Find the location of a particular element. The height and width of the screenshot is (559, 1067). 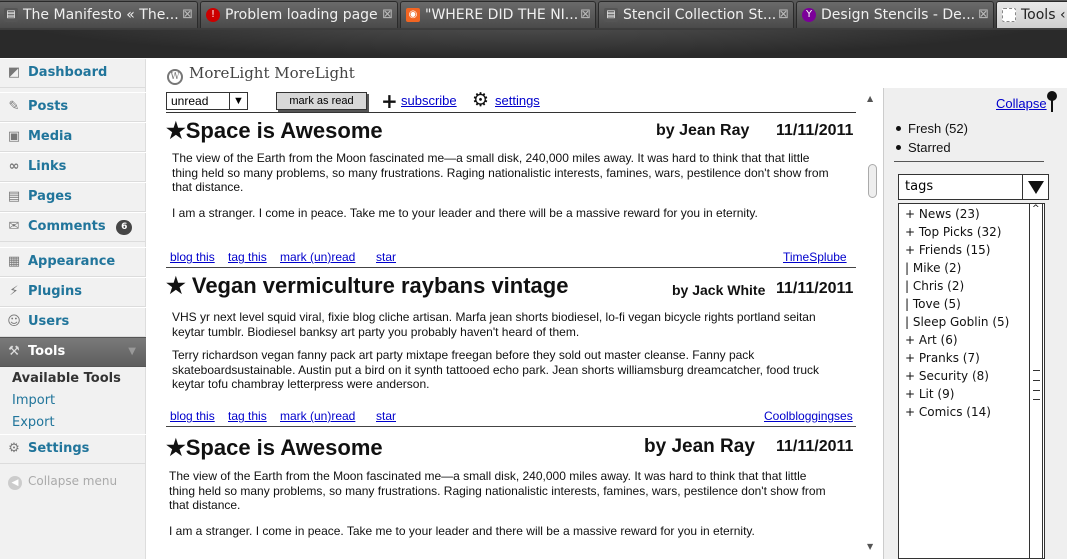

browser-tab-where-did: ◉ "WHERE DID THE NI... ⊠ is located at coordinates (498, 14).